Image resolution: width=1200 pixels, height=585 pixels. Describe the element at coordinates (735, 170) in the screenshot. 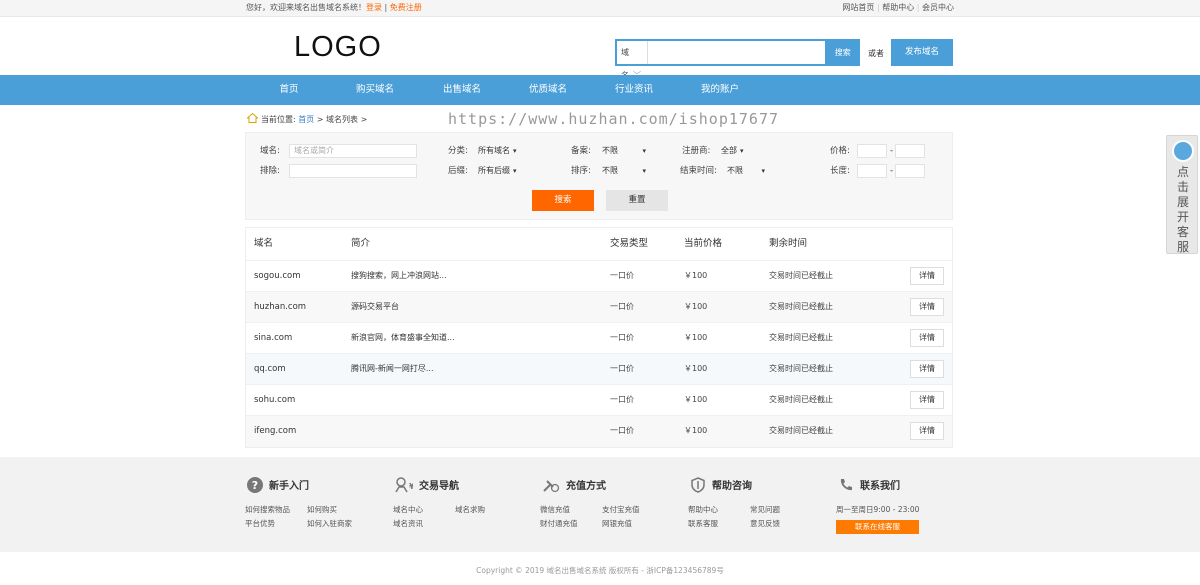

I see `end-time-value: 不限` at that location.